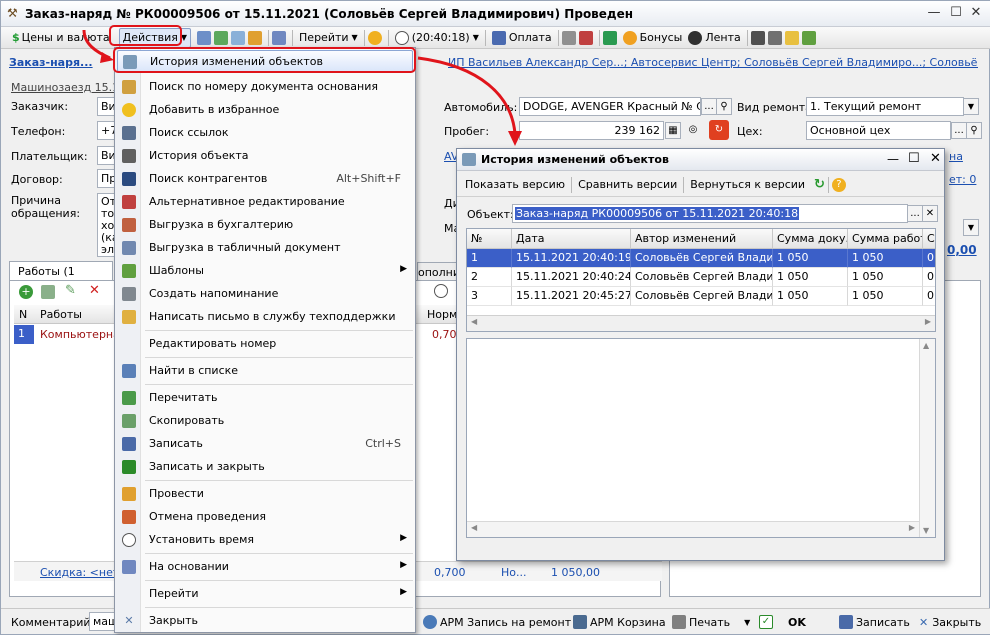 The height and width of the screenshot is (635, 990). Describe the element at coordinates (489, 277) in the screenshot. I see `cell-number: 2` at that location.